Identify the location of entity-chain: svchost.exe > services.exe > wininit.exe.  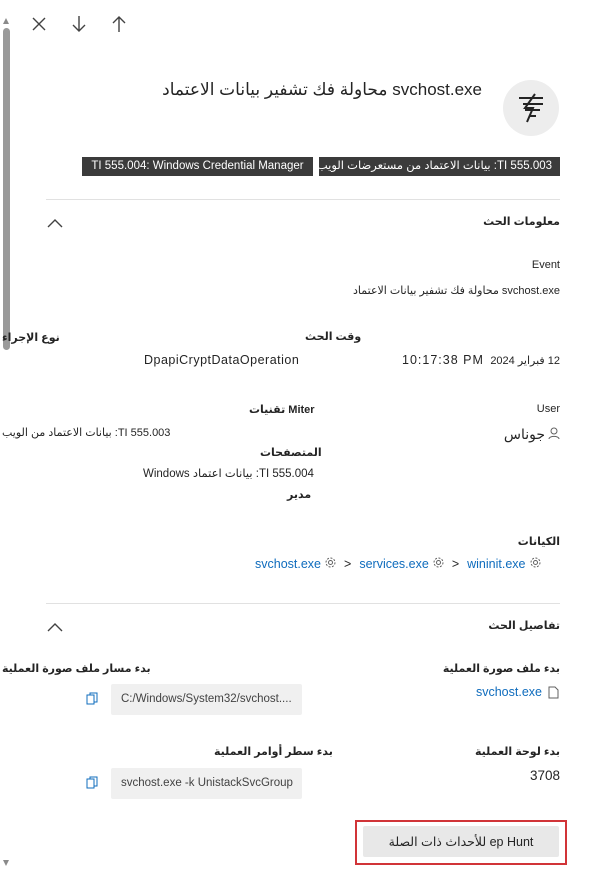
(398, 564).